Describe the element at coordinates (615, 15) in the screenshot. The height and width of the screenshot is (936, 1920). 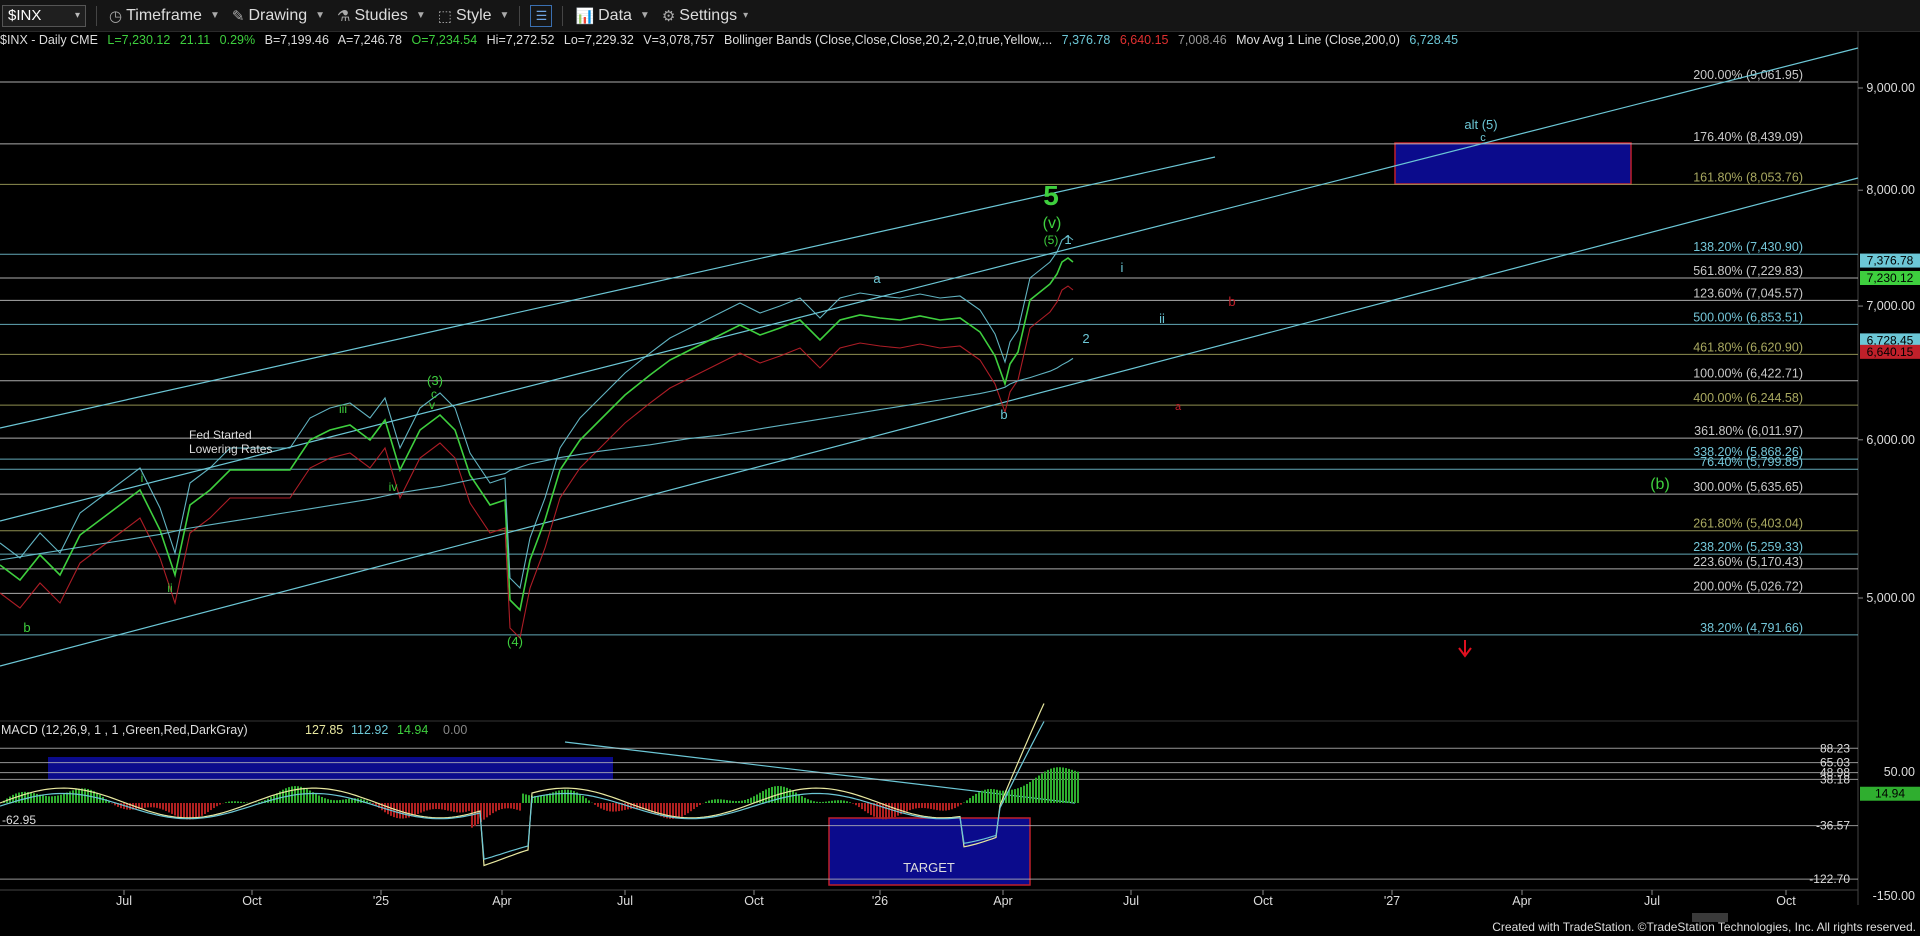
I see `data-label: Data` at that location.